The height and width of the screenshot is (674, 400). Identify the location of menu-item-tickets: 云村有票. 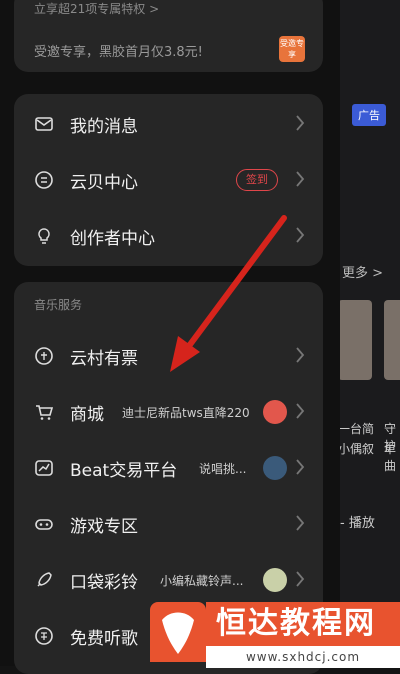
(168, 356).